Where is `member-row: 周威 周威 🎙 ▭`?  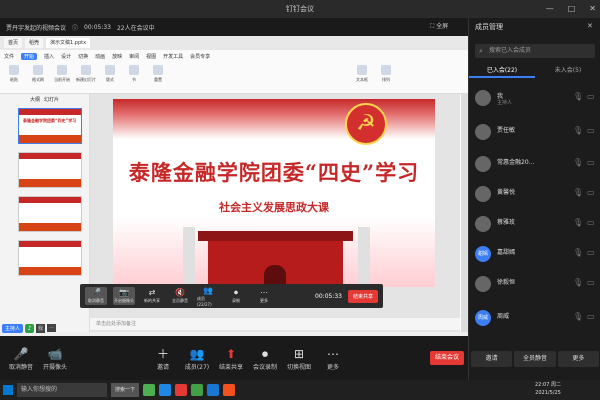 member-row: 周威 周威 🎙 ▭ is located at coordinates (536, 320).